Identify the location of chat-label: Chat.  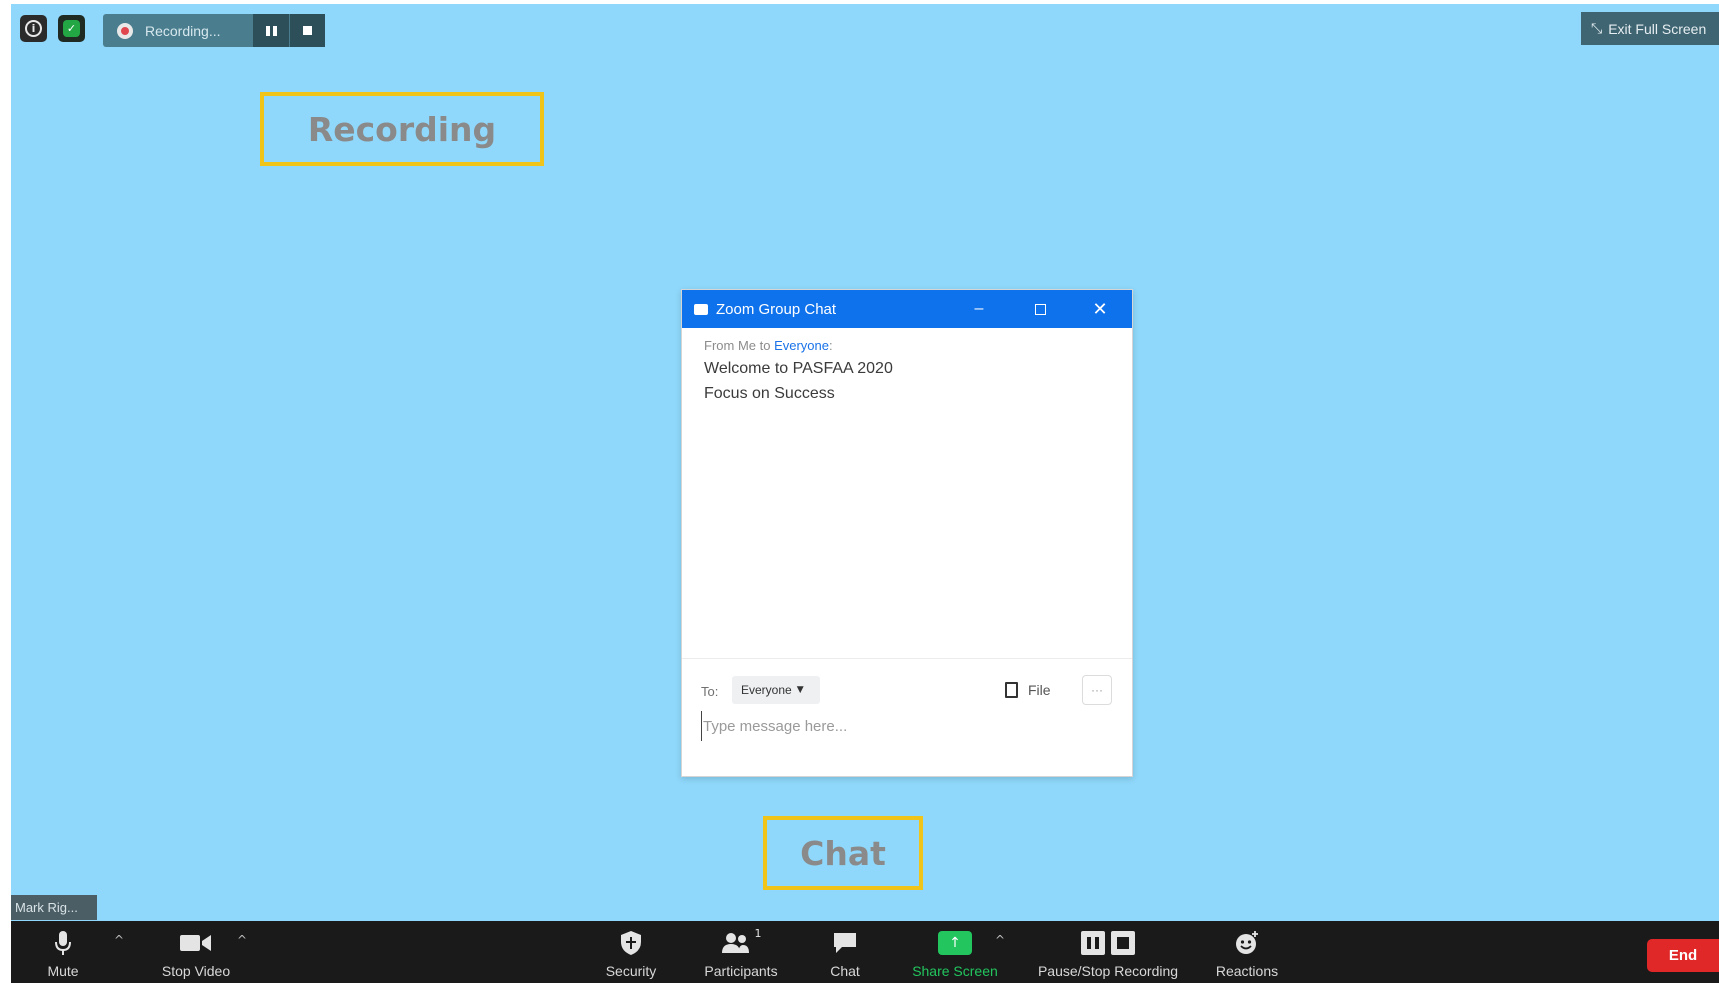
(845, 971).